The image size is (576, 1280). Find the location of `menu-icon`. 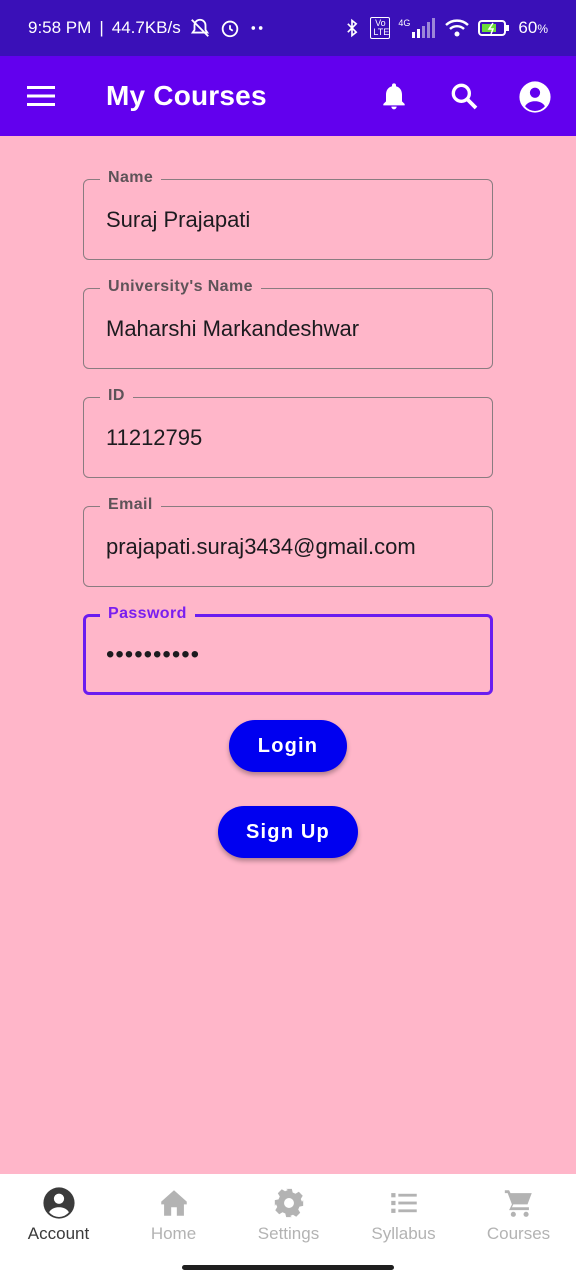

menu-icon is located at coordinates (41, 96).